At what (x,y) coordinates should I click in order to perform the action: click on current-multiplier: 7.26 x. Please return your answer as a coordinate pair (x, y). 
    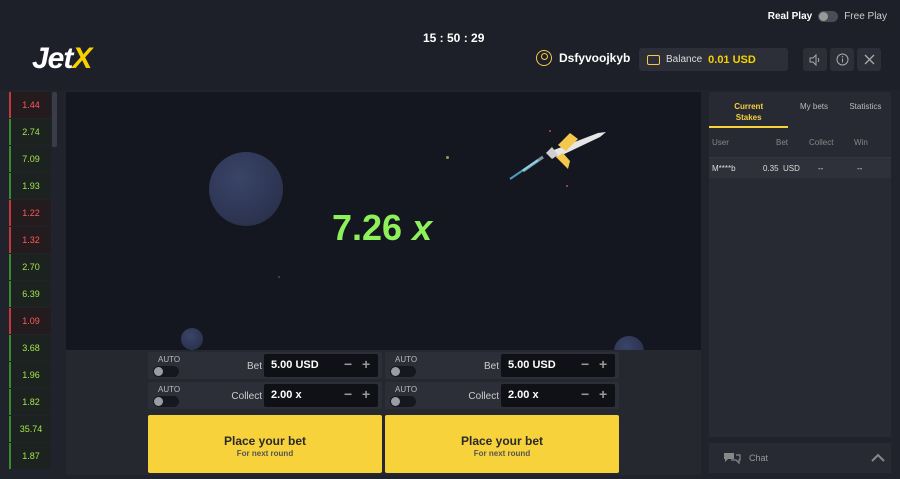
    Looking at the image, I should click on (382, 227).